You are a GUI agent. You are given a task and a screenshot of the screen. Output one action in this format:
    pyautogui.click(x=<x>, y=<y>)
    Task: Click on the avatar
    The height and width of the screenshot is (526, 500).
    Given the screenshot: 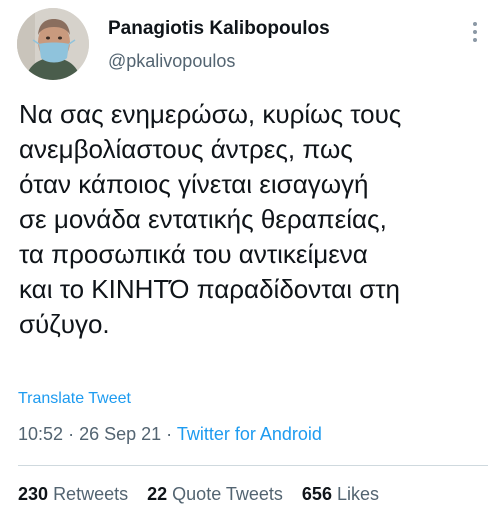 What is the action you would take?
    pyautogui.click(x=53, y=44)
    